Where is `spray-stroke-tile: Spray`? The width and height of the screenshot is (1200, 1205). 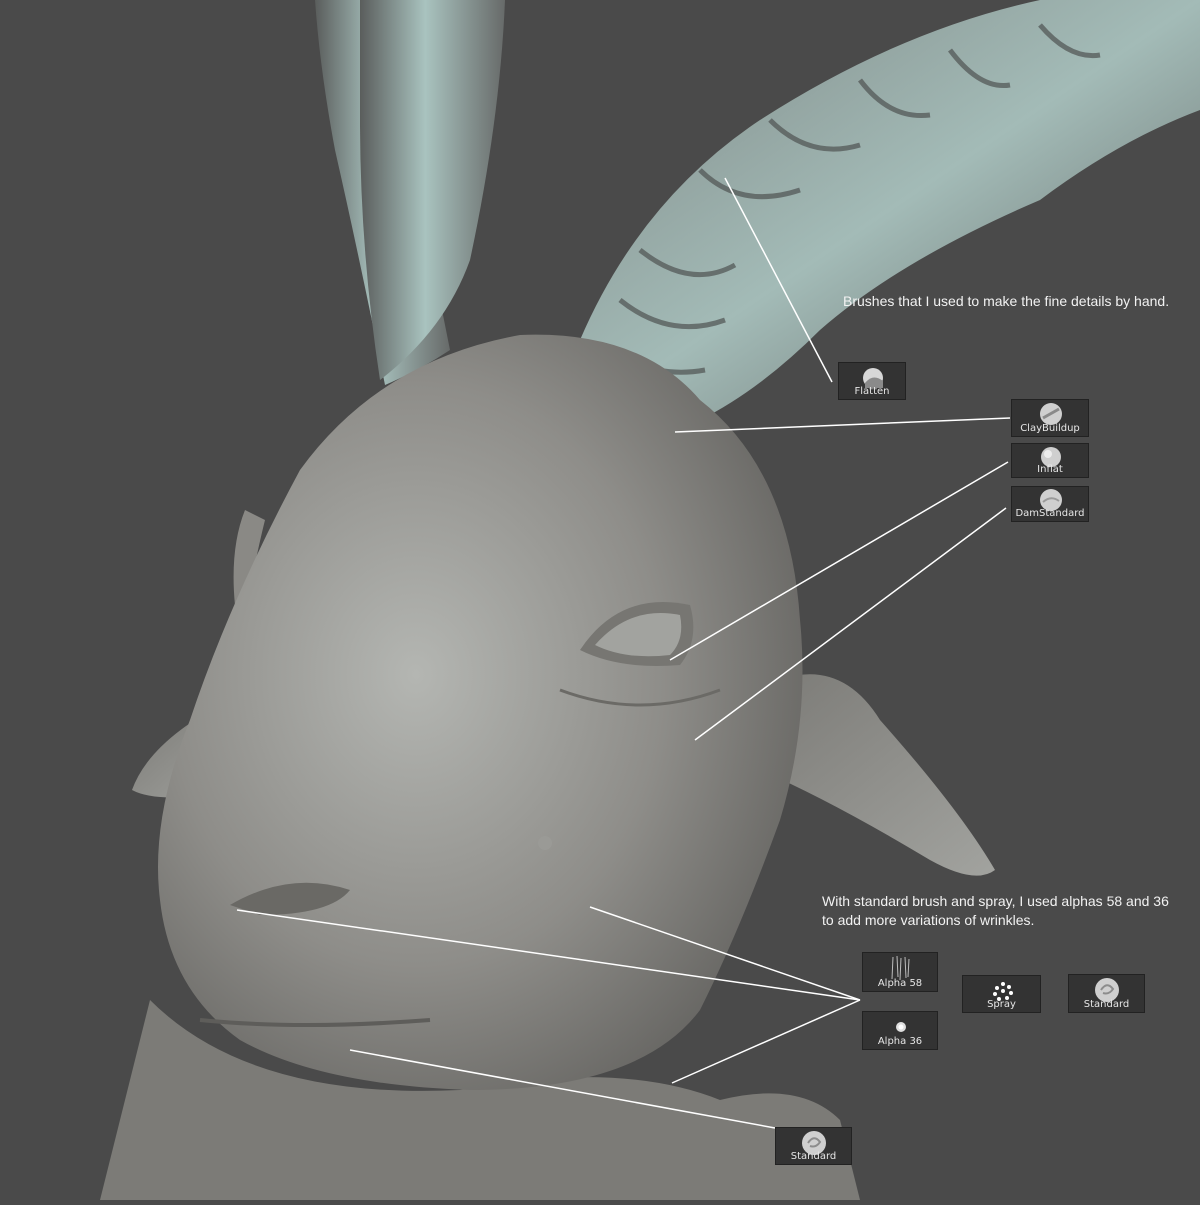 spray-stroke-tile: Spray is located at coordinates (1001, 994).